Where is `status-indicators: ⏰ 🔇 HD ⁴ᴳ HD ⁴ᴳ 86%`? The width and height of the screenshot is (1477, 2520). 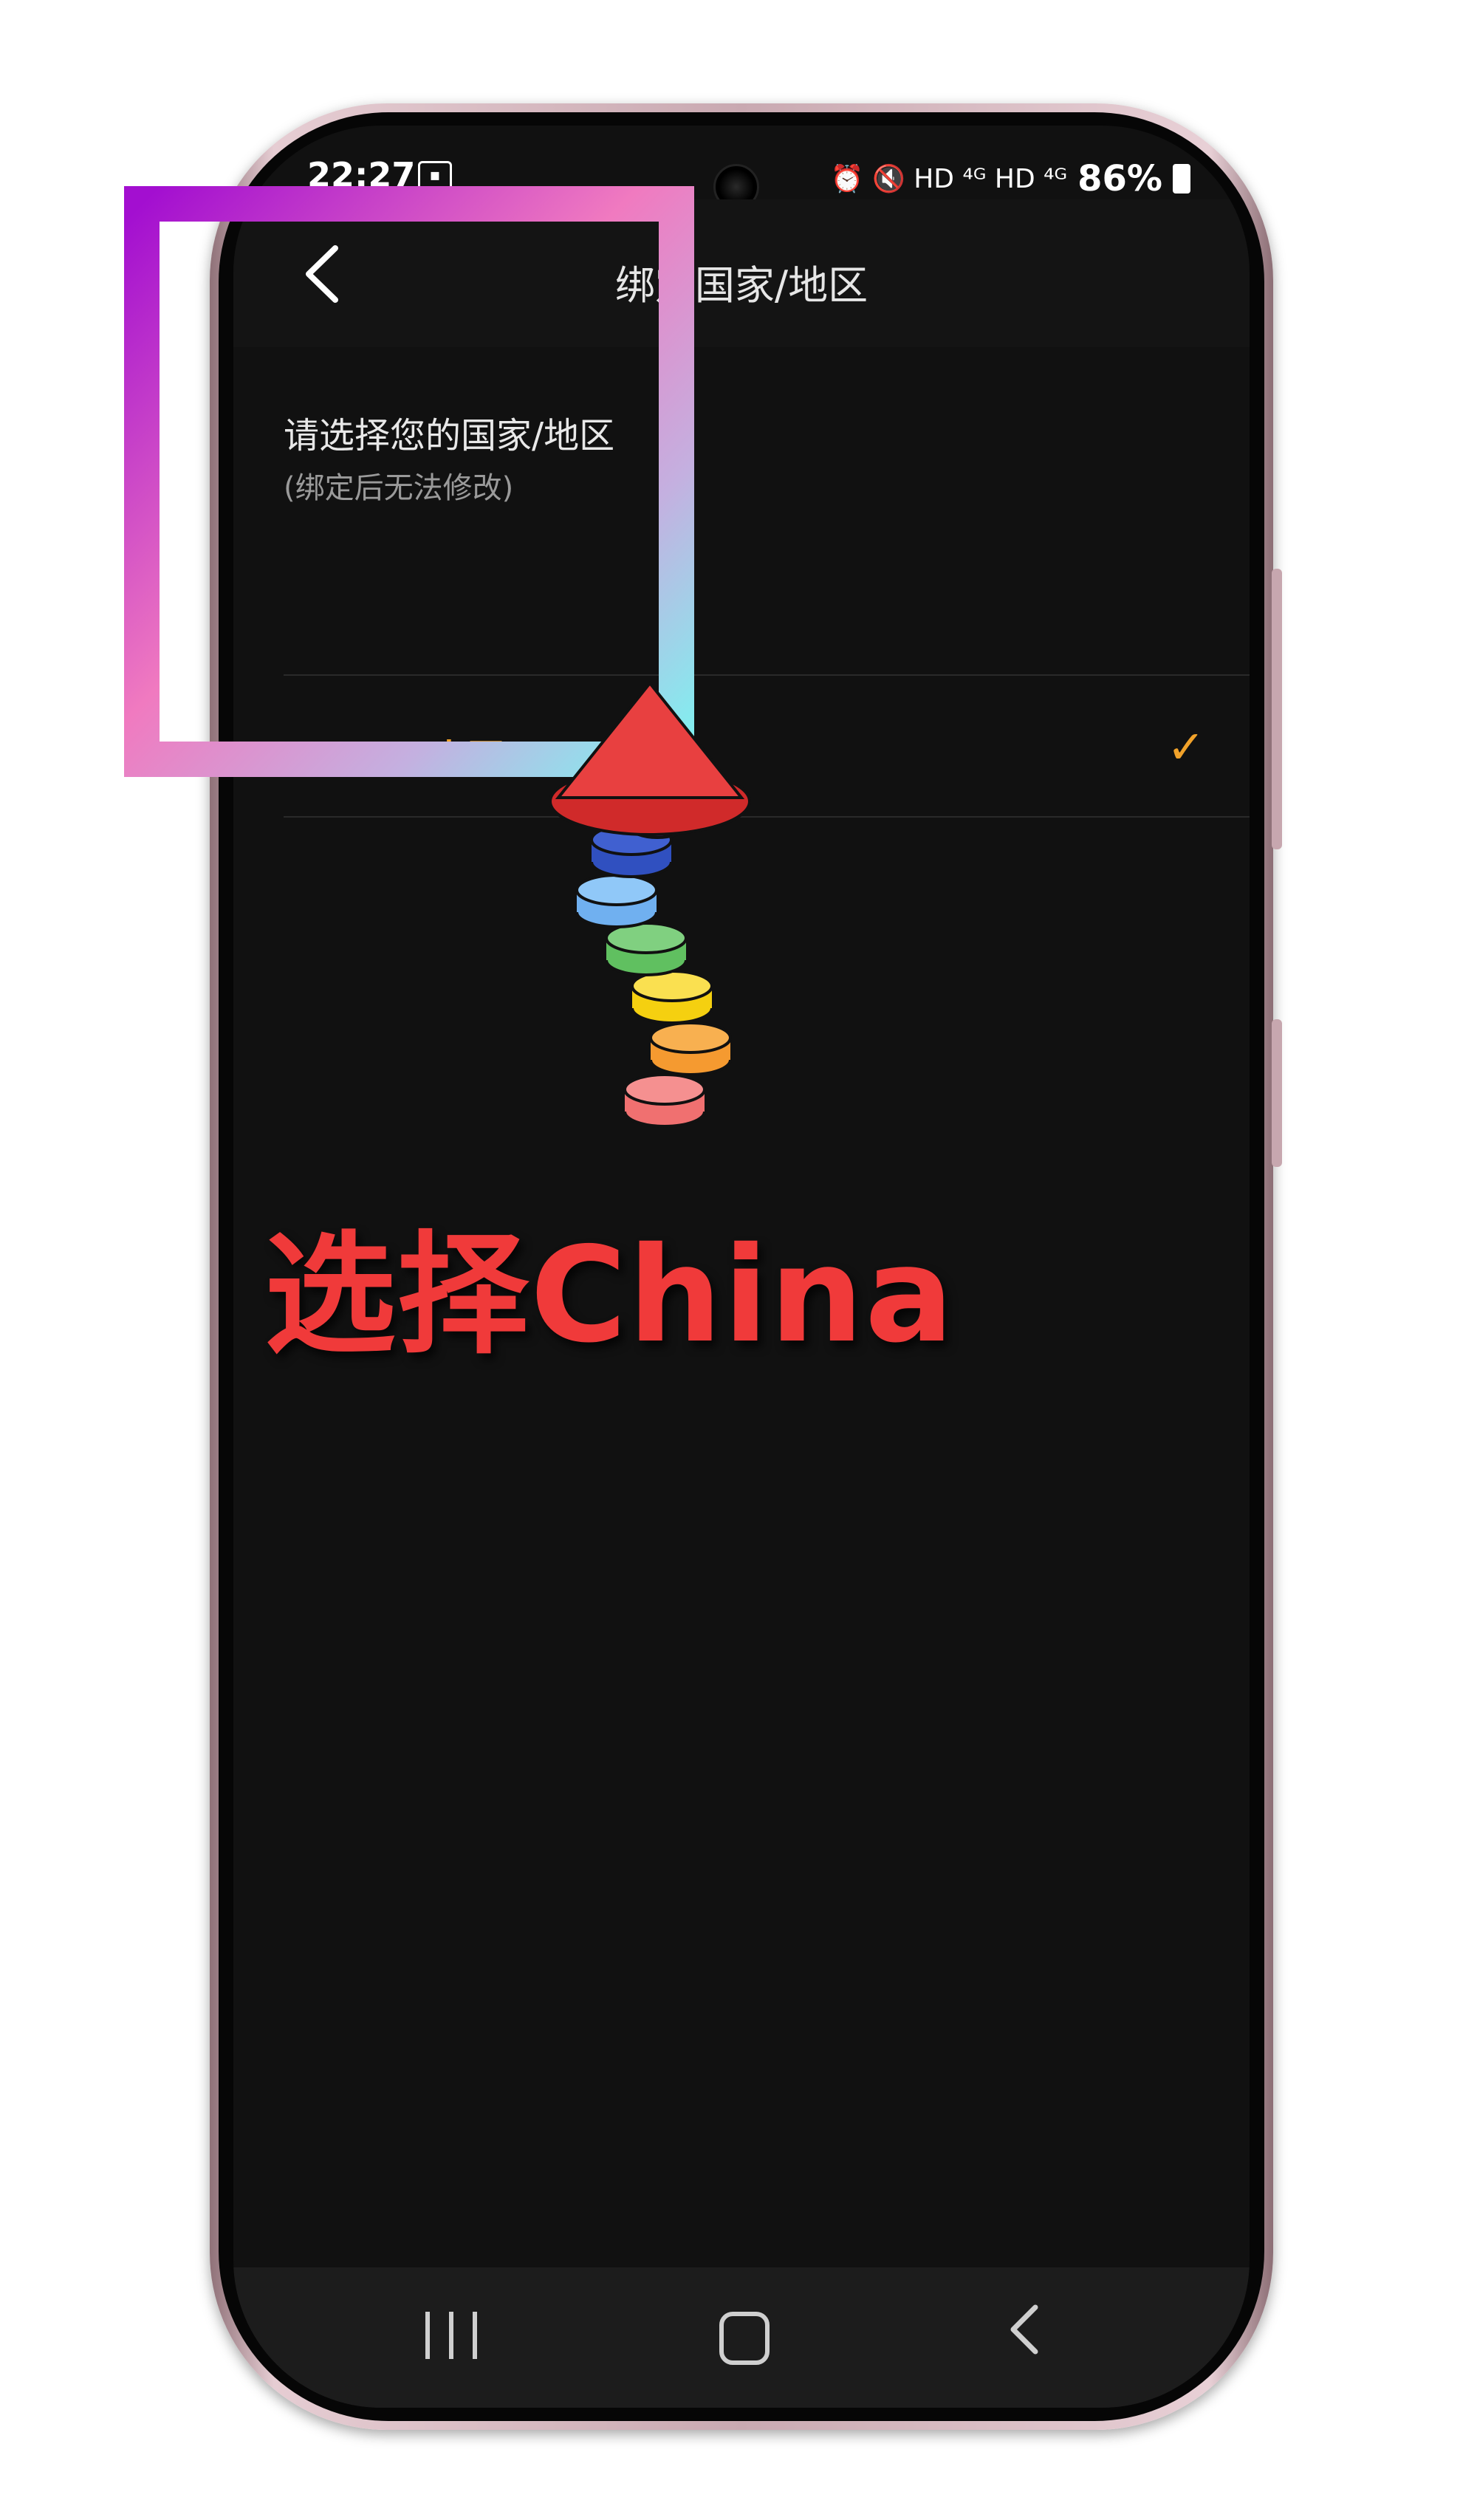 status-indicators: ⏰ 🔇 HD ⁴ᴳ HD ⁴ᴳ 86% is located at coordinates (1010, 178).